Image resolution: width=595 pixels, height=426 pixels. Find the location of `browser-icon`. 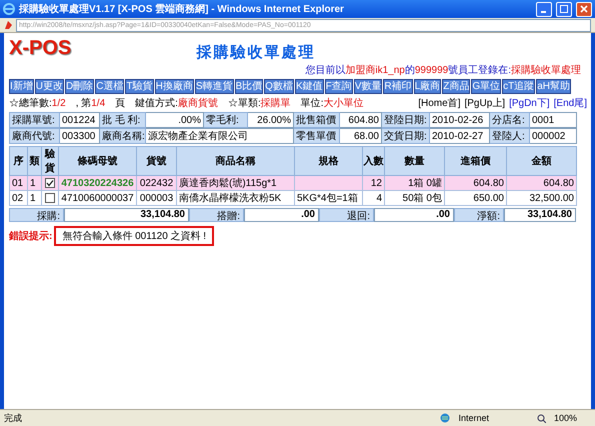

browser-icon is located at coordinates (9, 9).